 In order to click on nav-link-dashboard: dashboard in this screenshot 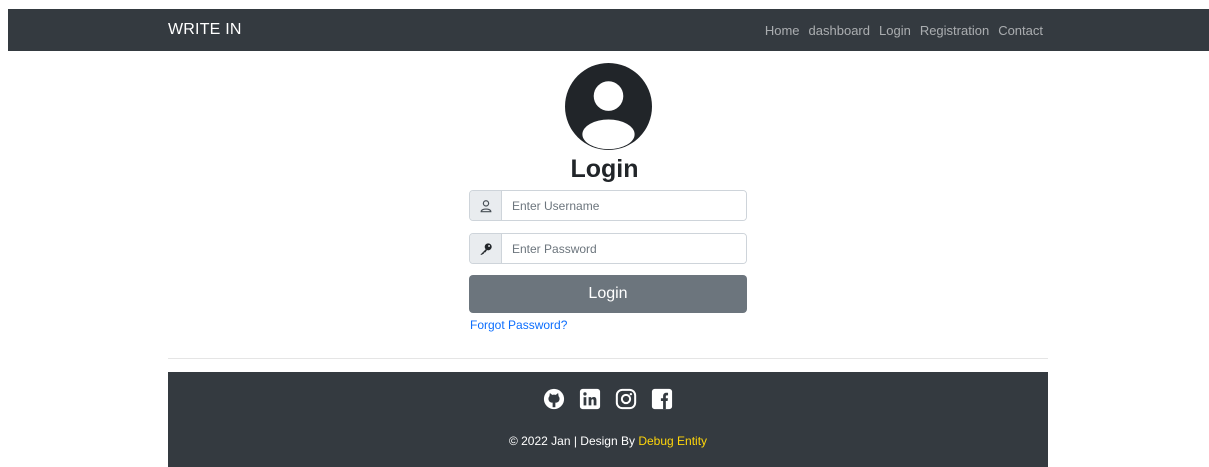, I will do `click(839, 30)`.